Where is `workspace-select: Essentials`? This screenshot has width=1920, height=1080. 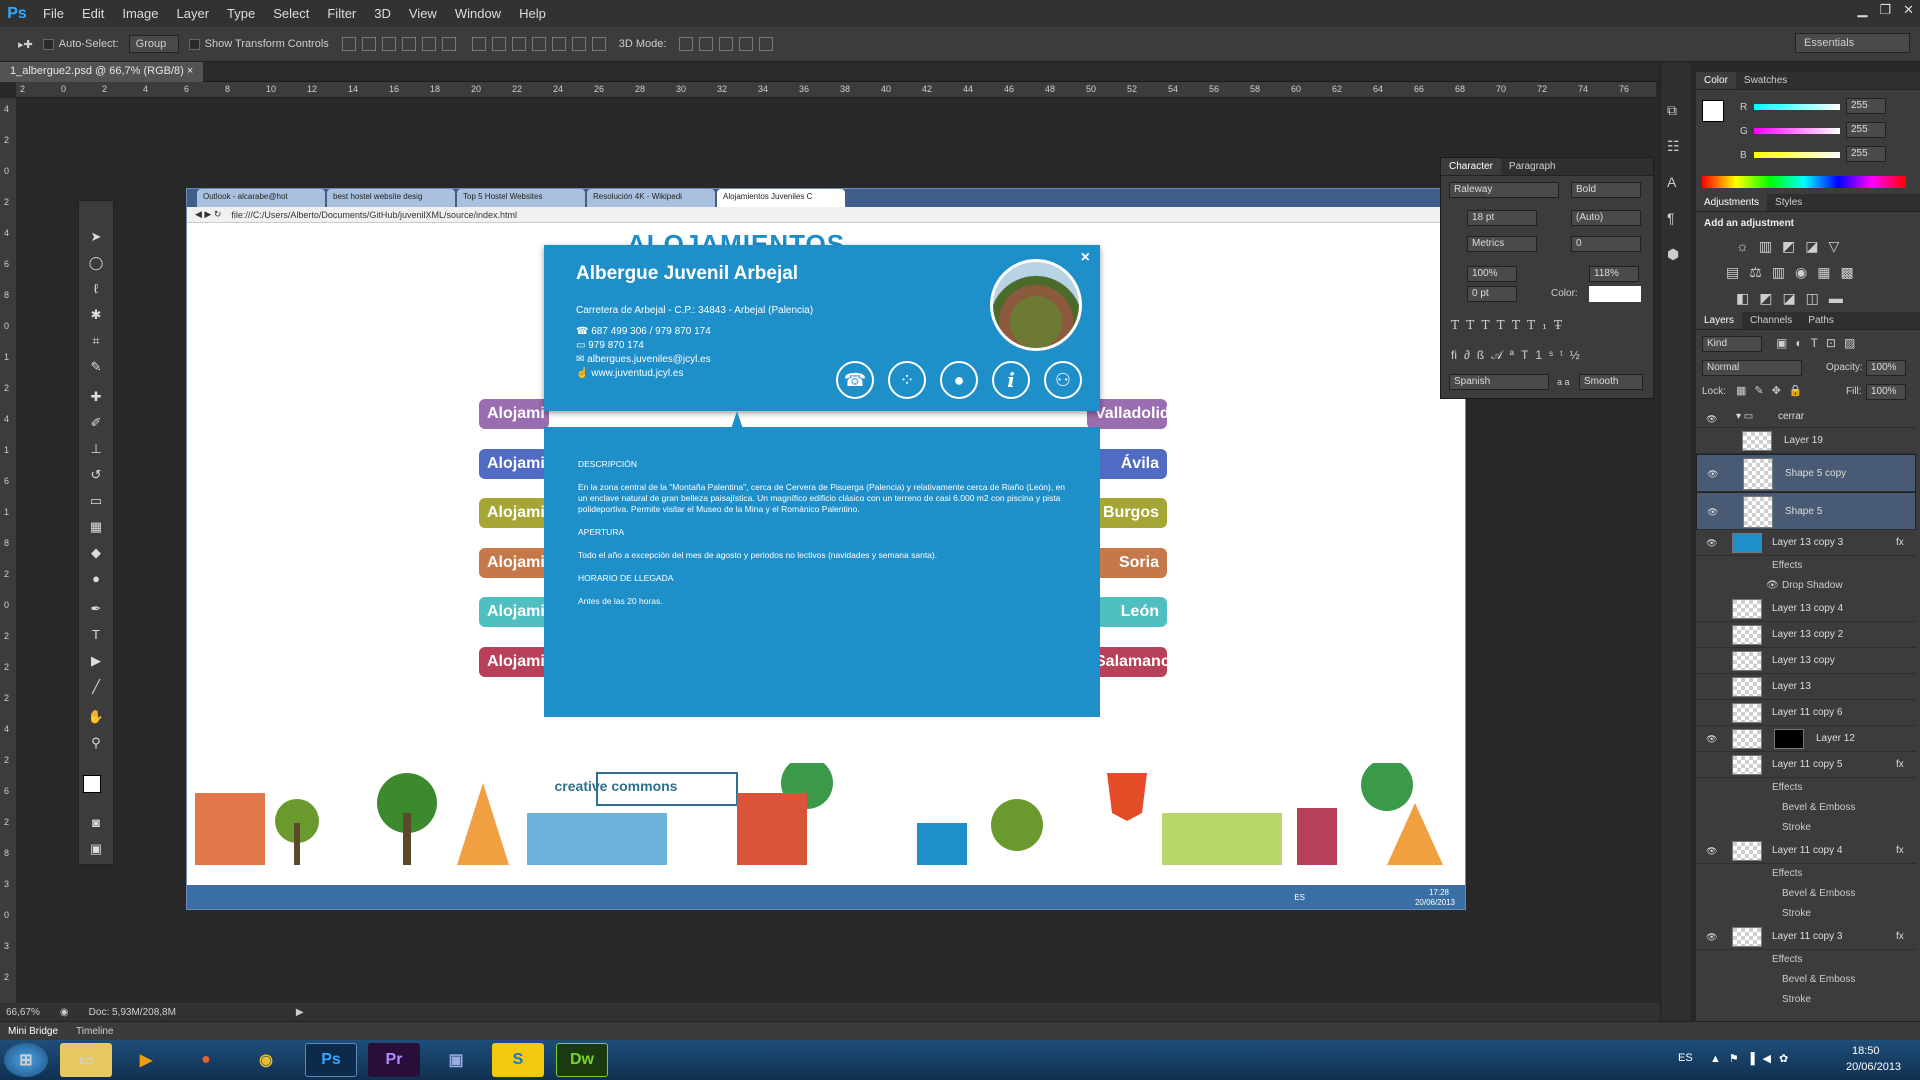
workspace-select: Essentials is located at coordinates (1852, 43).